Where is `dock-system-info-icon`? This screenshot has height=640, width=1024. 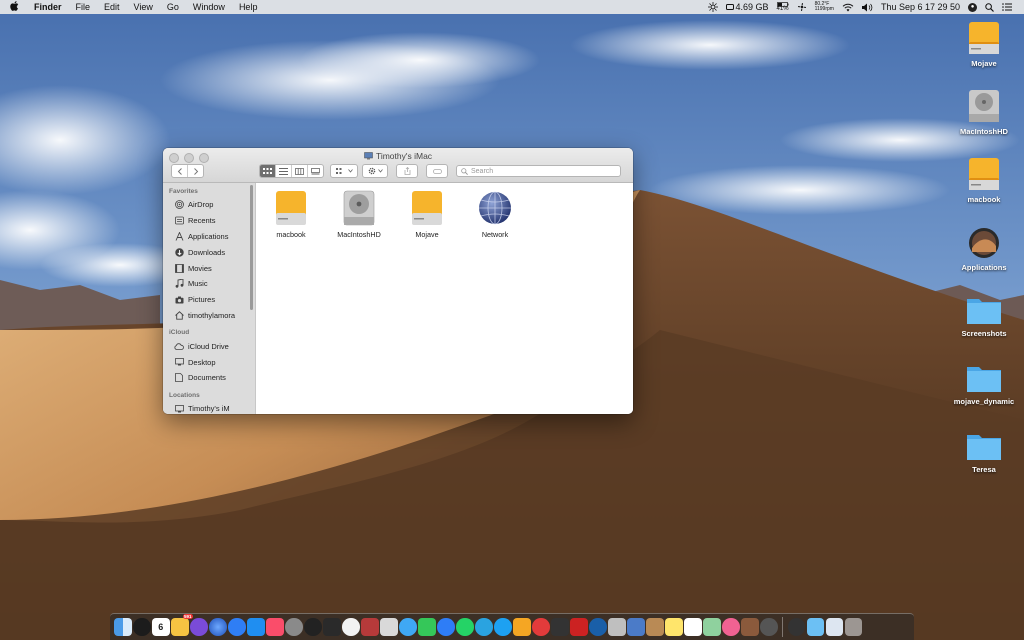 dock-system-info-icon is located at coordinates (617, 627).